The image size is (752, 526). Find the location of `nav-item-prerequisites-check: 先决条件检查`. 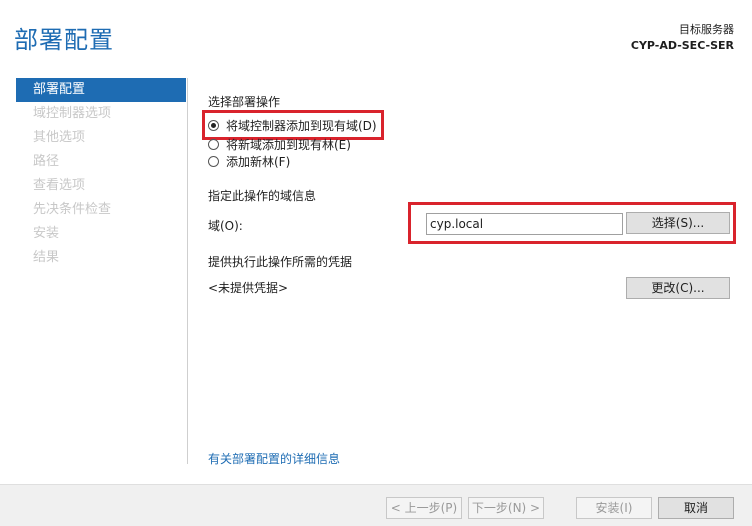

nav-item-prerequisites-check: 先决条件检查 is located at coordinates (72, 209).